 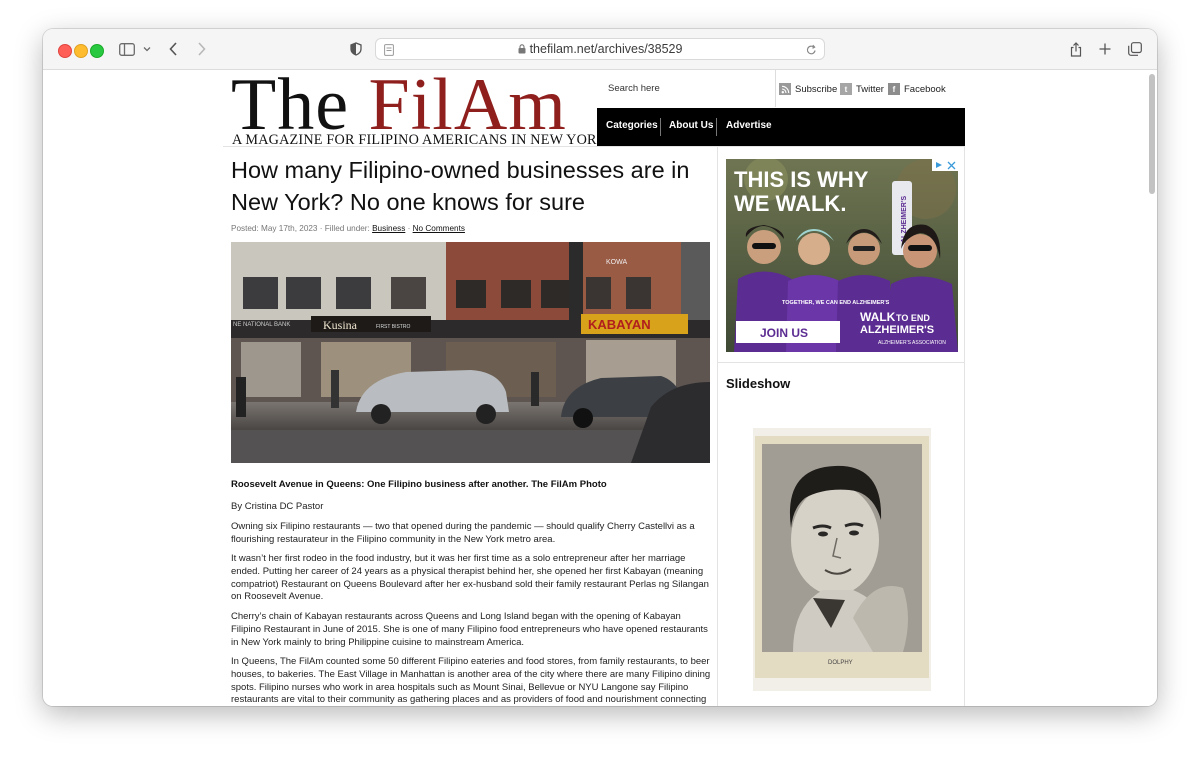 I want to click on facebook-link: f Facebook, so click(x=917, y=89).